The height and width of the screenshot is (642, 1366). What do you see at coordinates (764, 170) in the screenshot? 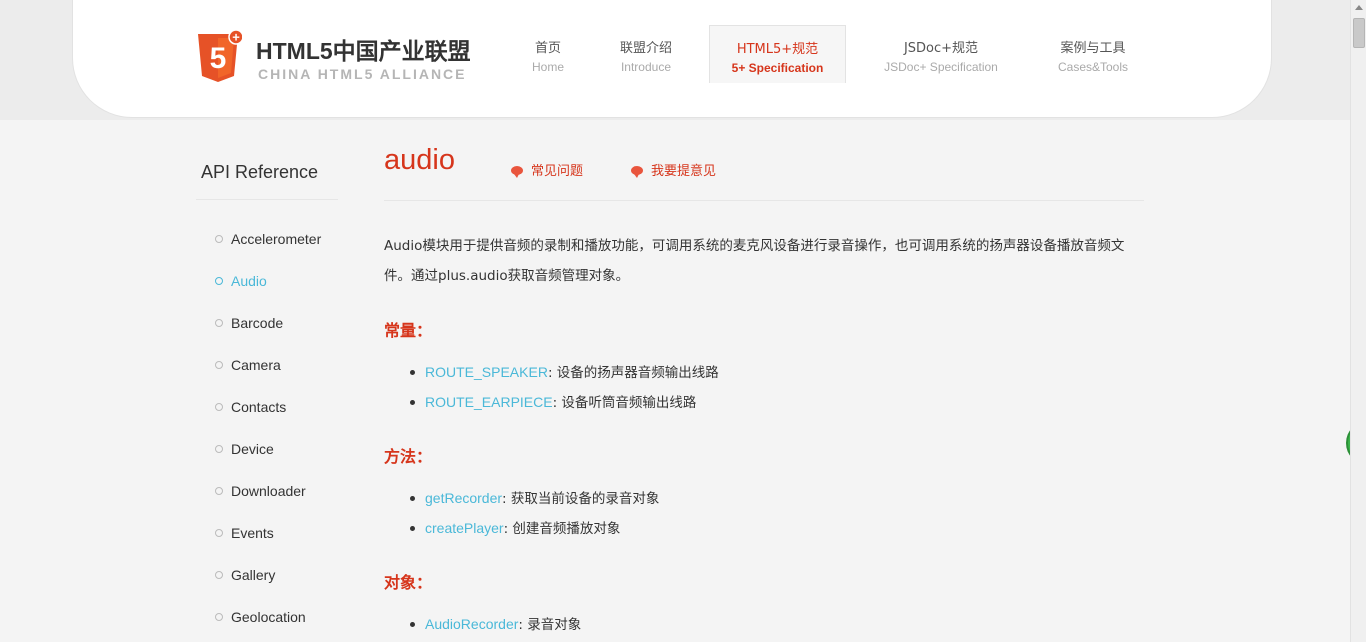
I see `page-header: audio 常见问题 我要提意见` at bounding box center [764, 170].